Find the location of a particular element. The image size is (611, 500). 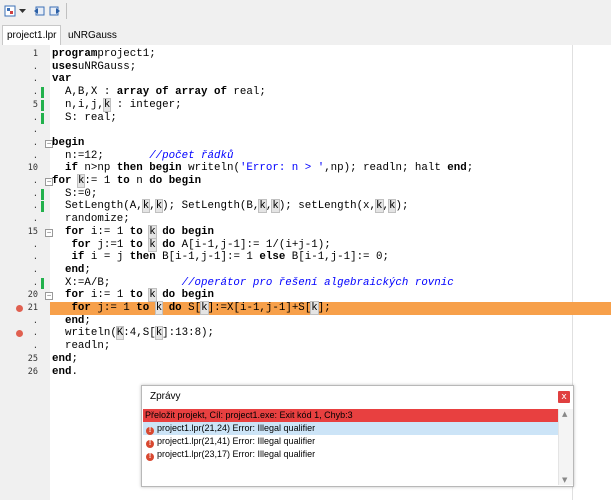

component-icon is located at coordinates (10, 11).